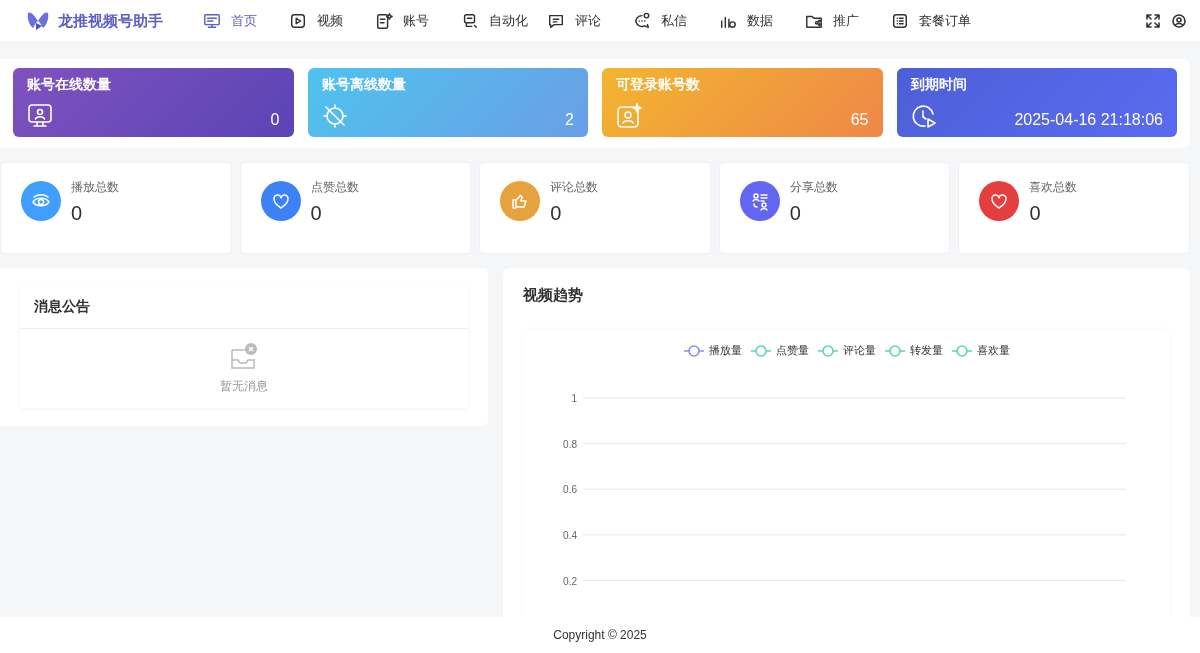 The image size is (1200, 653). Describe the element at coordinates (725, 350) in the screenshot. I see `legend-label: 播放量` at that location.